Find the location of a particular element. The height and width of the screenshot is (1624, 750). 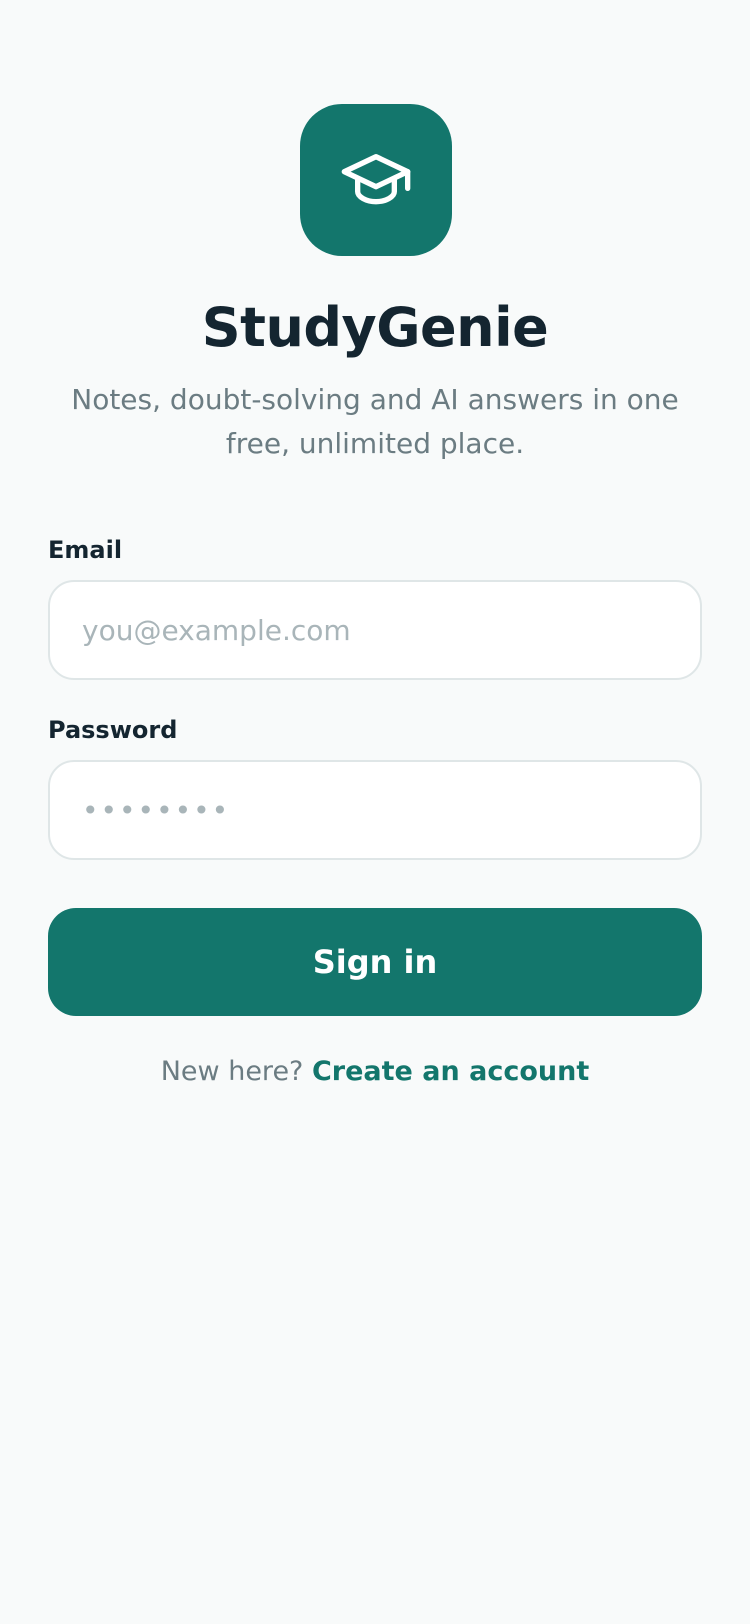

graduation-cap-icon is located at coordinates (376, 179).